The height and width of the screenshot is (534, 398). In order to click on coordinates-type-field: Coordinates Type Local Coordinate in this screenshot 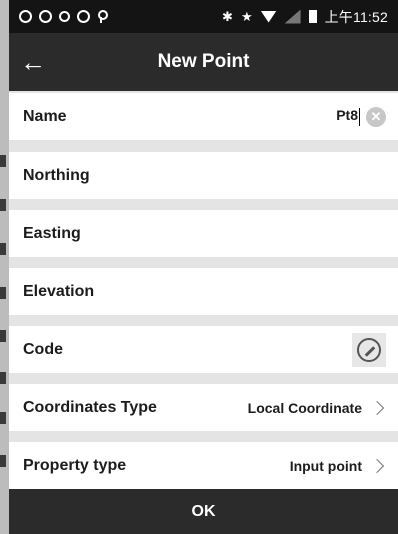, I will do `click(203, 407)`.